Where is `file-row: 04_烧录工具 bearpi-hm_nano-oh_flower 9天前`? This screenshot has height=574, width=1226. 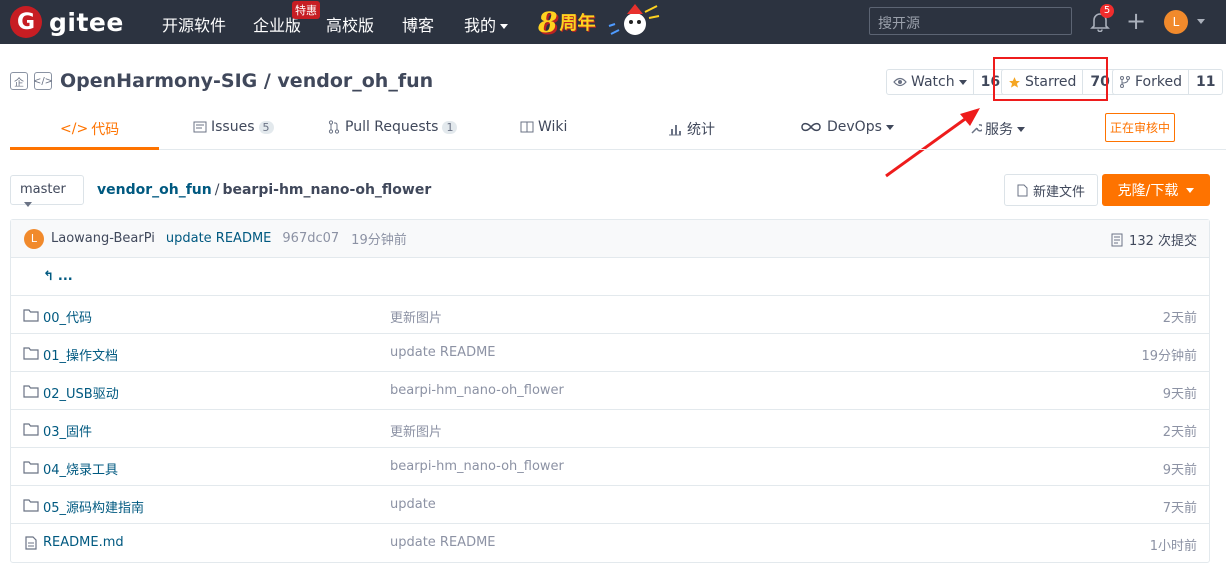 file-row: 04_烧录工具 bearpi-hm_nano-oh_flower 9天前 is located at coordinates (610, 467).